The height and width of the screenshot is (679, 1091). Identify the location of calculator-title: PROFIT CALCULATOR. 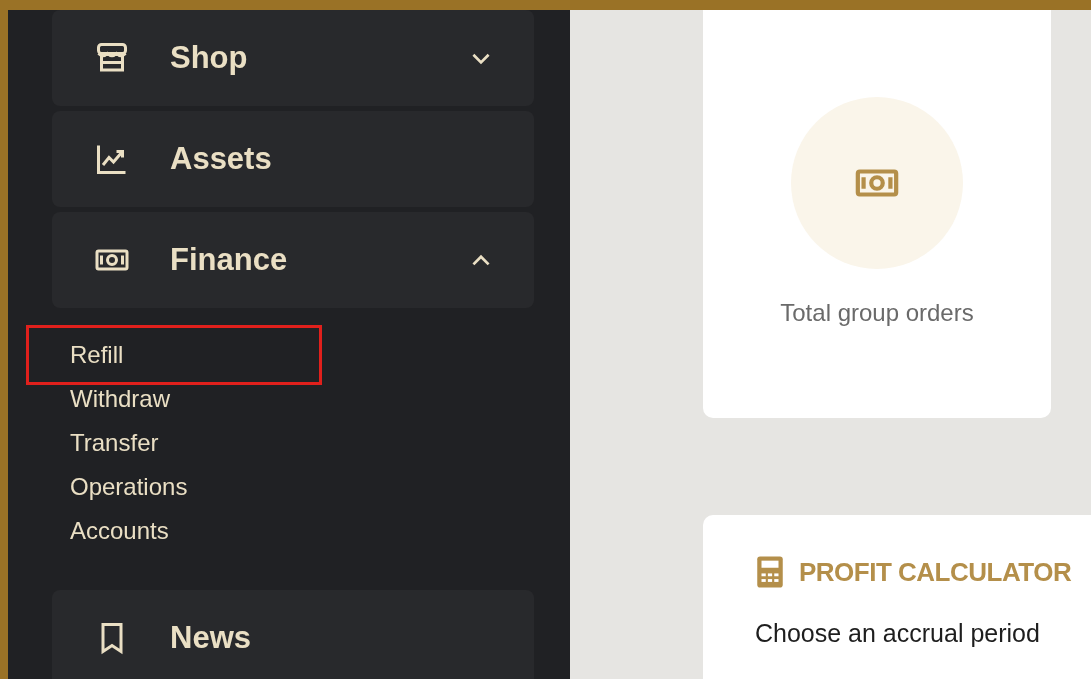
(935, 572).